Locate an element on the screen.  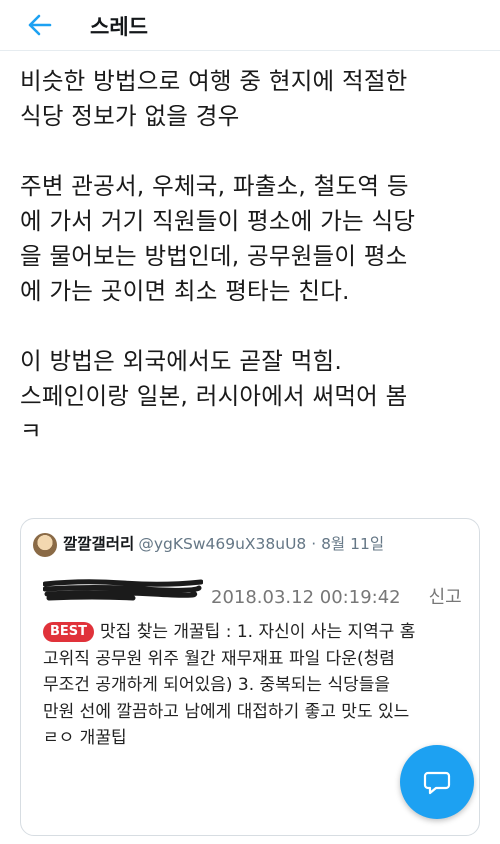
page-title: 스레드 is located at coordinates (119, 27).